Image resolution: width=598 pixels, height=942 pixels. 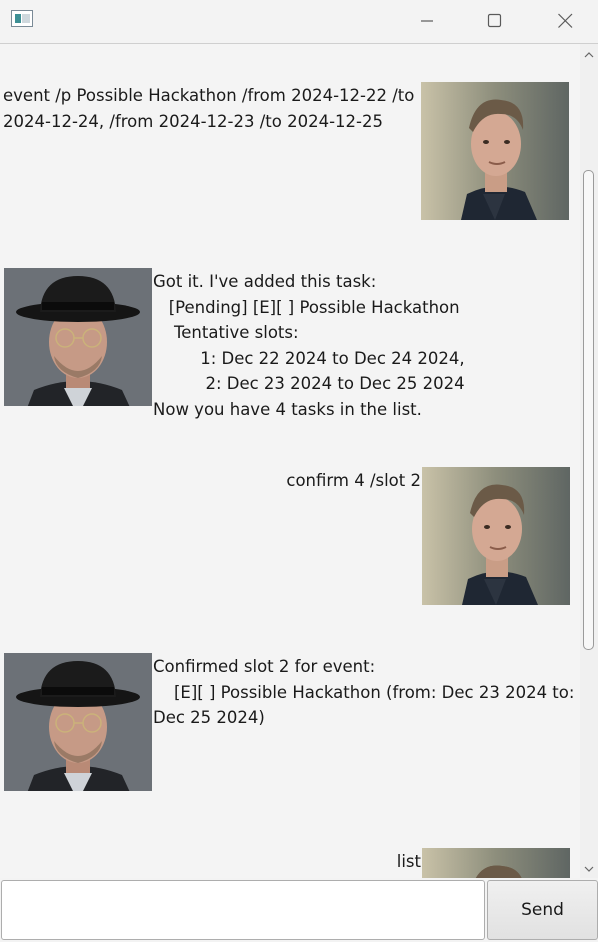 What do you see at coordinates (542, 910) in the screenshot?
I see `send-button: Send` at bounding box center [542, 910].